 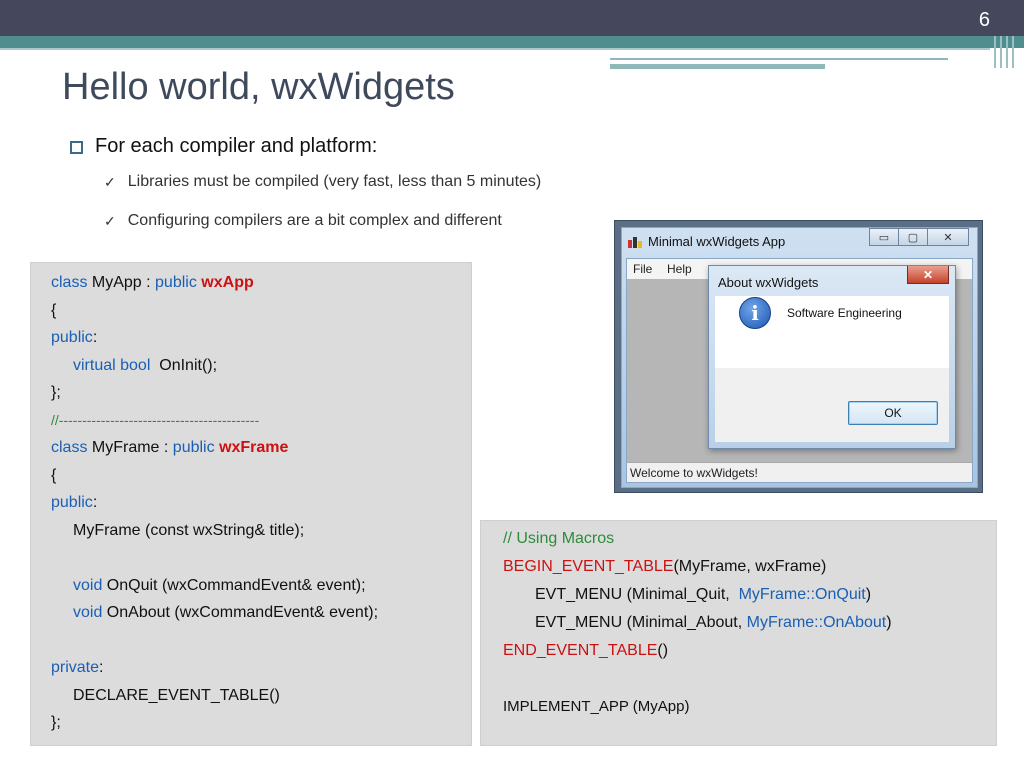 What do you see at coordinates (637, 594) in the screenshot?
I see `code-text: EVT_MENU (Minimal_Quit,` at bounding box center [637, 594].